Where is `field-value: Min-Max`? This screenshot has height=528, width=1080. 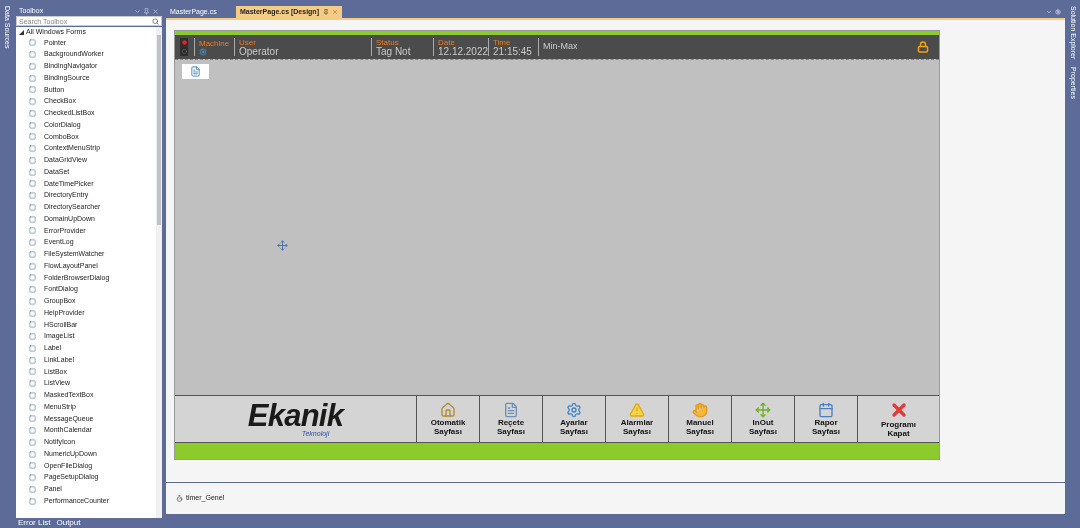 field-value: Min-Max is located at coordinates (561, 47).